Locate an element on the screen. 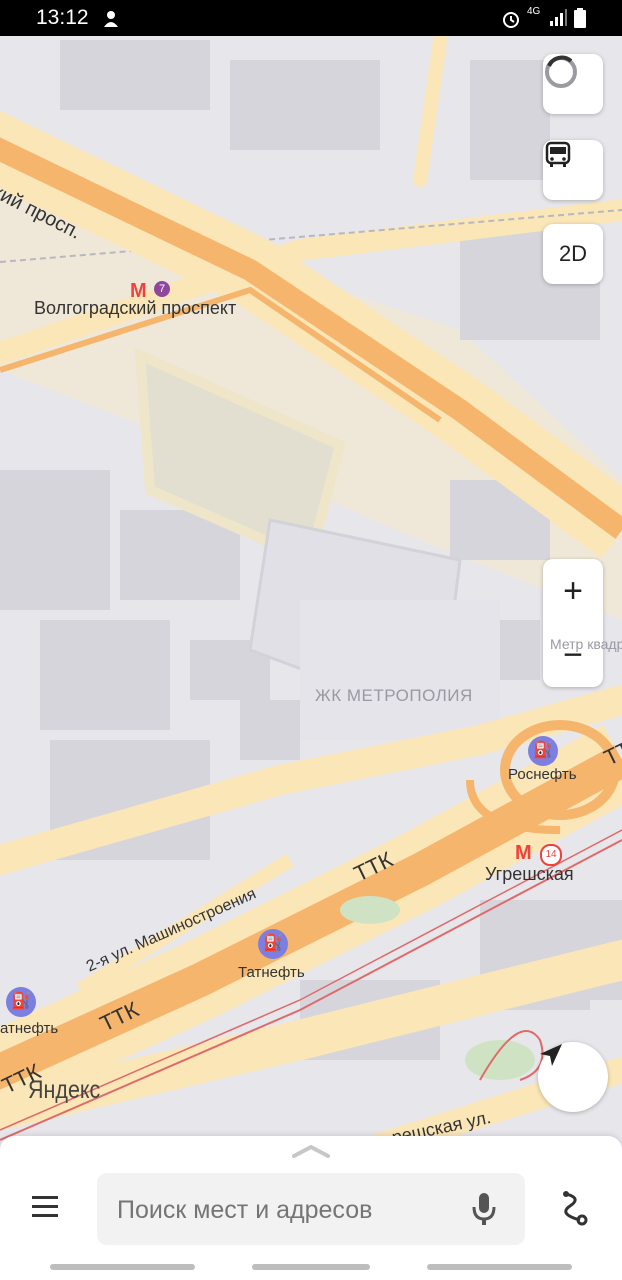 This screenshot has width=622, height=1280. metro-icon: M is located at coordinates (523, 853).